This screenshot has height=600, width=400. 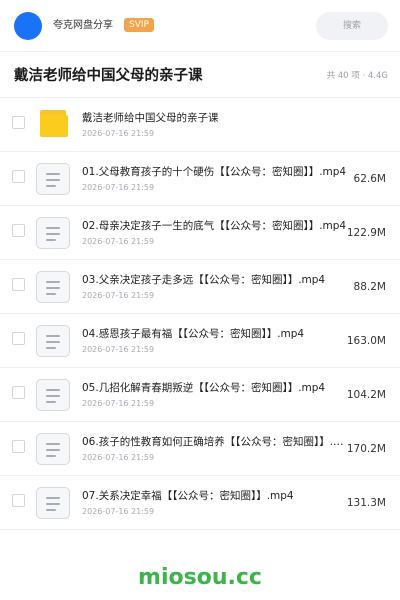 What do you see at coordinates (369, 287) in the screenshot?
I see `item-size: 88.2M` at bounding box center [369, 287].